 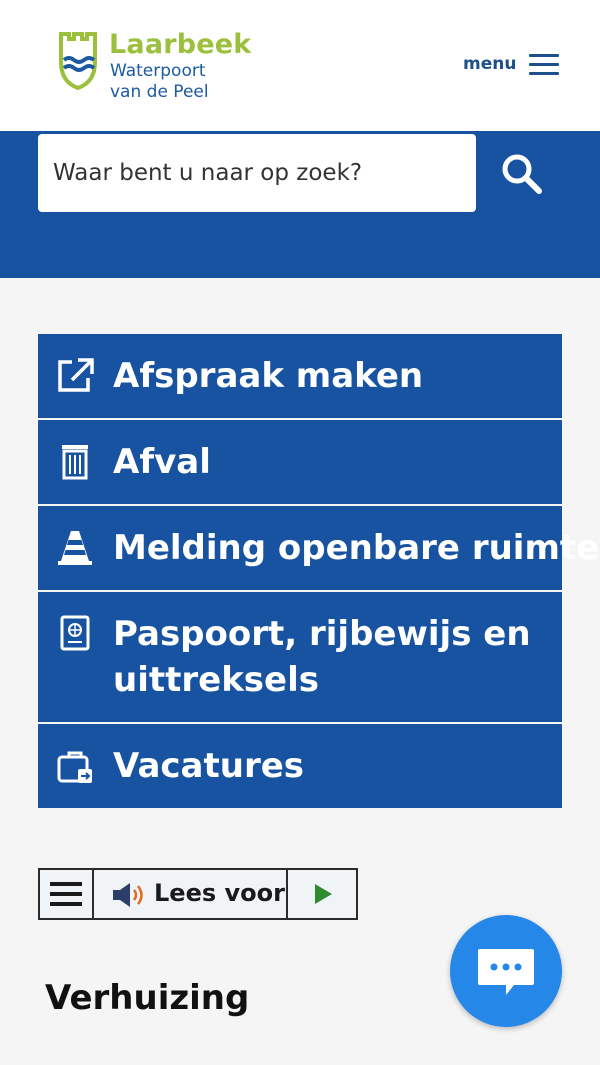 What do you see at coordinates (180, 44) in the screenshot?
I see `logo-name: Laarbeek` at bounding box center [180, 44].